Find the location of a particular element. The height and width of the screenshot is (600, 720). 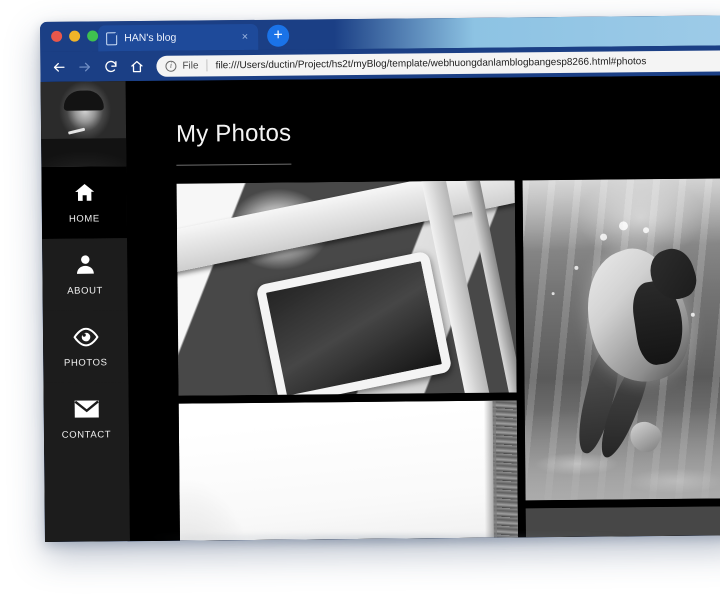

sidebar-item-home: HOME is located at coordinates (84, 202).